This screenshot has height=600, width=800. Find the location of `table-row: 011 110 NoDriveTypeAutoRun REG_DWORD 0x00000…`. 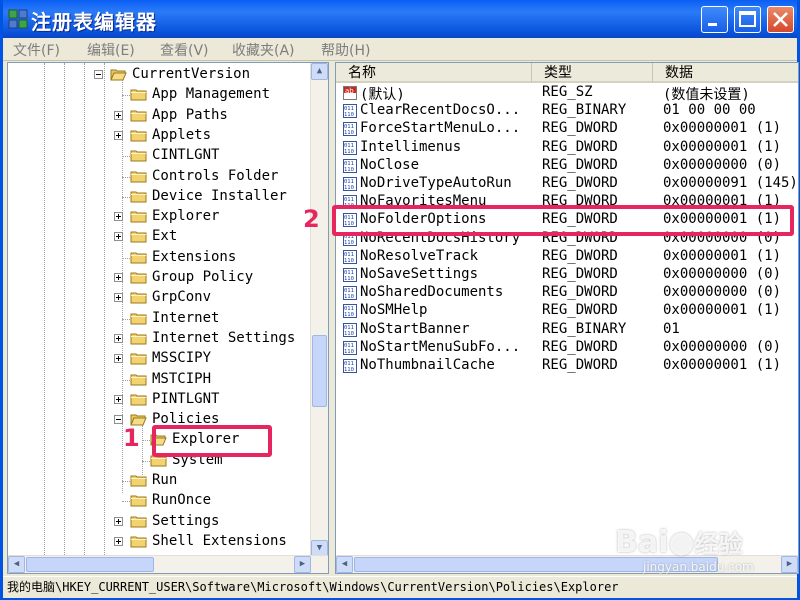

table-row: 011 110 NoDriveTypeAutoRun REG_DWORD 0x00000… is located at coordinates (567, 184).